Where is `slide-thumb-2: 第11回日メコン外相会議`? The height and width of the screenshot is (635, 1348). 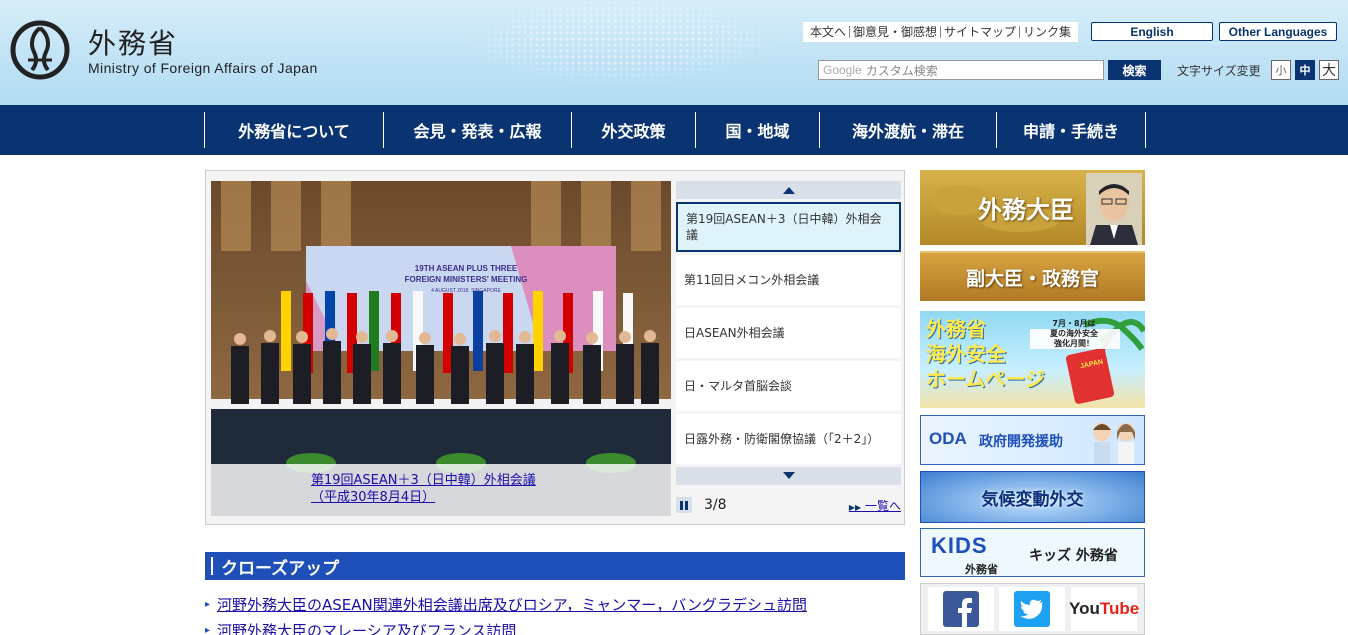
slide-thumb-2: 第11回日メコン外相会議 is located at coordinates (788, 280).